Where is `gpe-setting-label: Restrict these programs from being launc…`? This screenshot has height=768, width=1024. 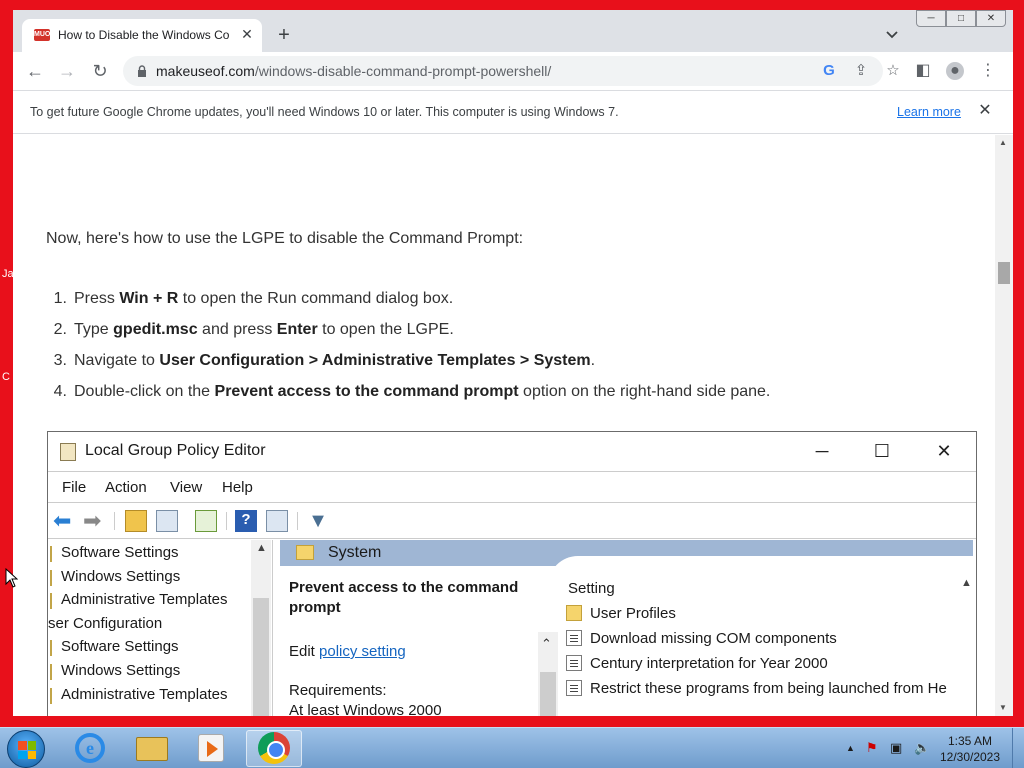
gpe-setting-label: Restrict these programs from being launc… is located at coordinates (768, 688).